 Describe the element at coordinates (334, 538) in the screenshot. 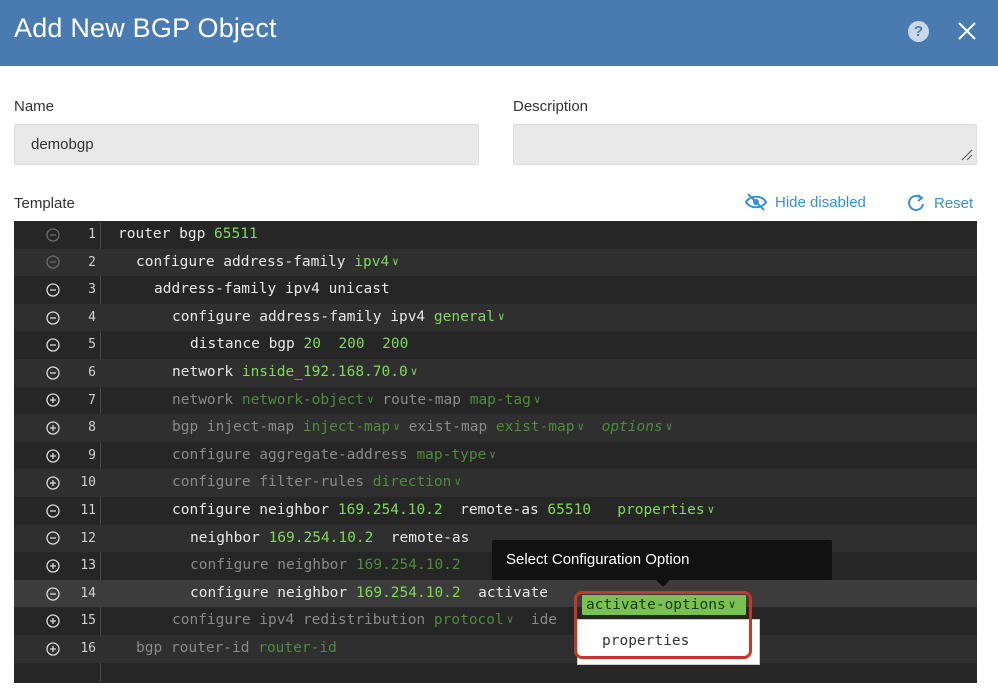

I see `code-text: neighbor 169.254.10.2 remote-as` at that location.